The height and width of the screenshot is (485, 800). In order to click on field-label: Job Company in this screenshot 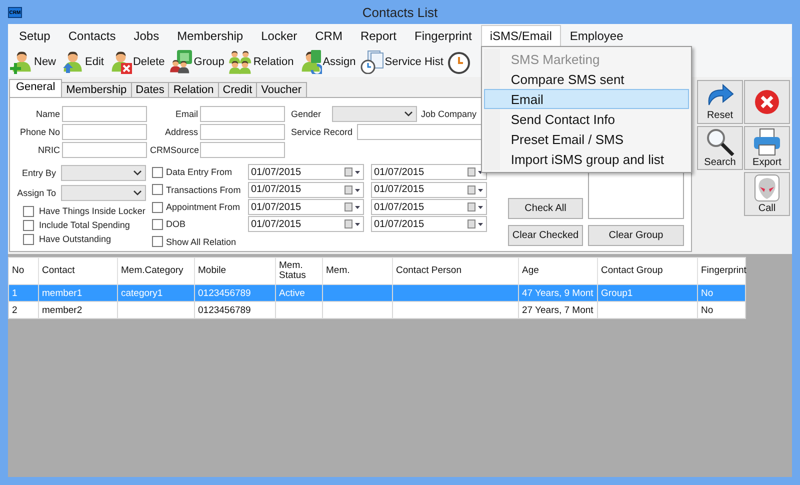, I will do `click(449, 114)`.